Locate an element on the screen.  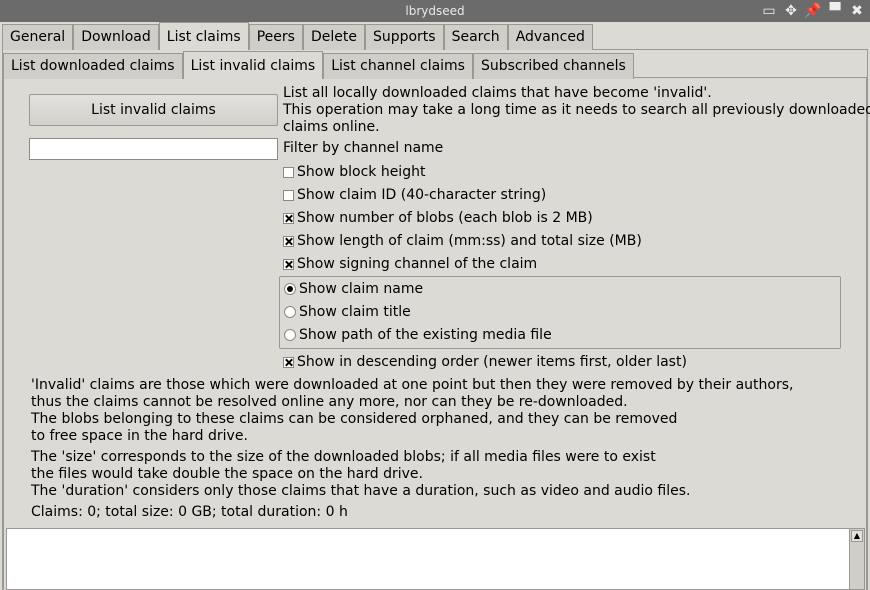
checkbox-label: Show claim ID (40-character string) is located at coordinates (422, 195).